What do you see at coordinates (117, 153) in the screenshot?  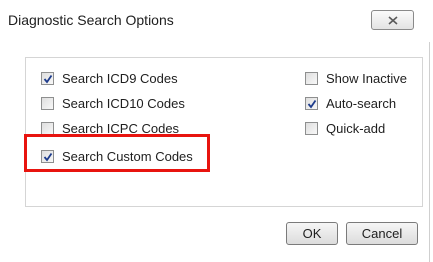 I see `highlight-box` at bounding box center [117, 153].